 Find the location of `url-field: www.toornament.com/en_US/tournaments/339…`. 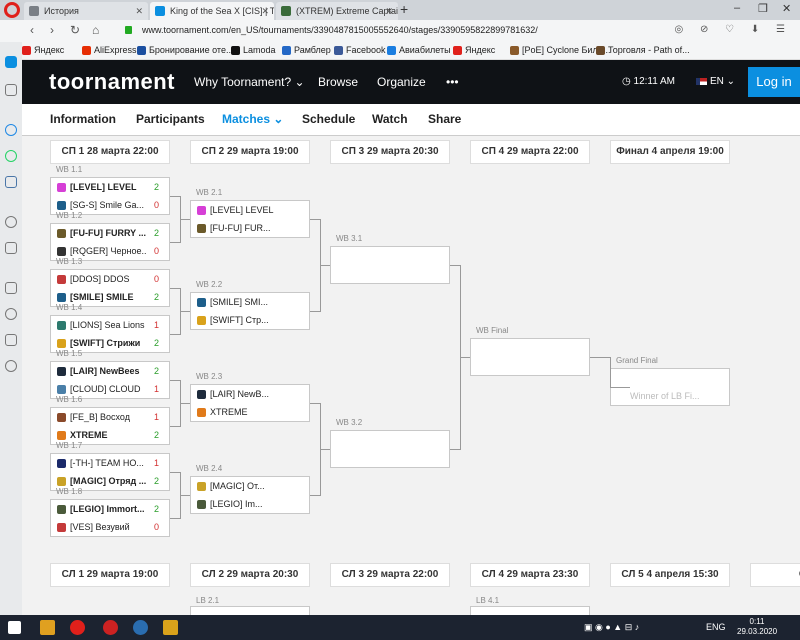

url-field: www.toornament.com/en_US/tournaments/339… is located at coordinates (340, 30).